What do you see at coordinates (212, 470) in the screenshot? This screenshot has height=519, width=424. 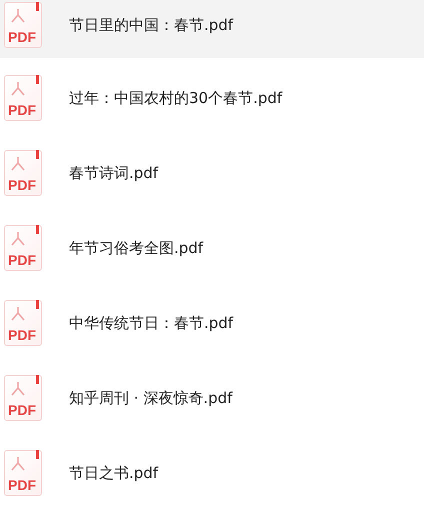 I see `file-row: PDF 节日之书.pdf` at bounding box center [212, 470].